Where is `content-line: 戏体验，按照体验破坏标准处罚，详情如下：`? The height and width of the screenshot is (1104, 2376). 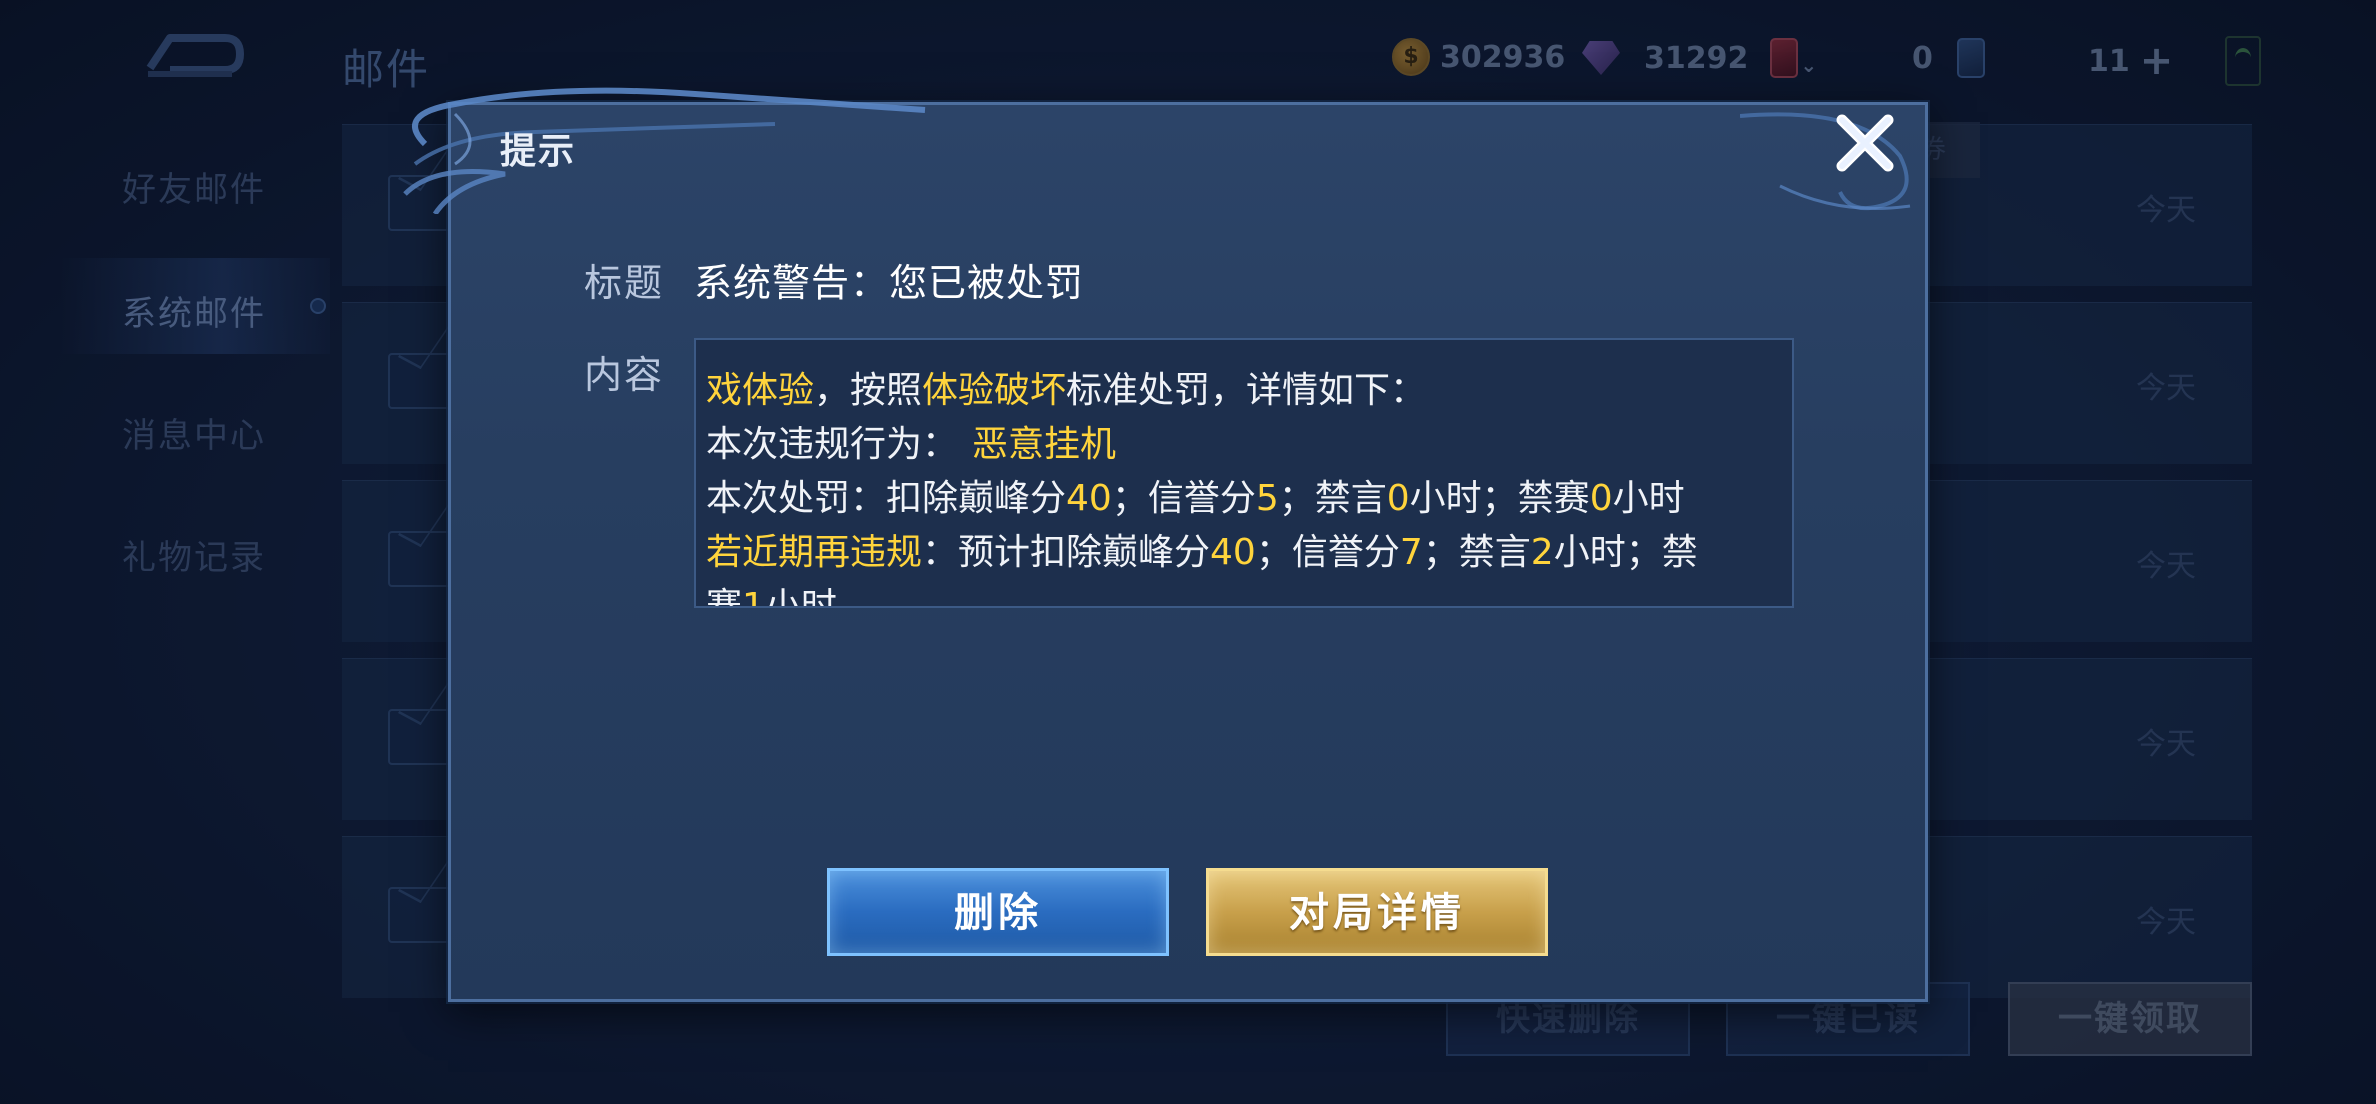
content-line: 戏体验，按照体验破坏标准处罚，详情如下： is located at coordinates (1066, 390).